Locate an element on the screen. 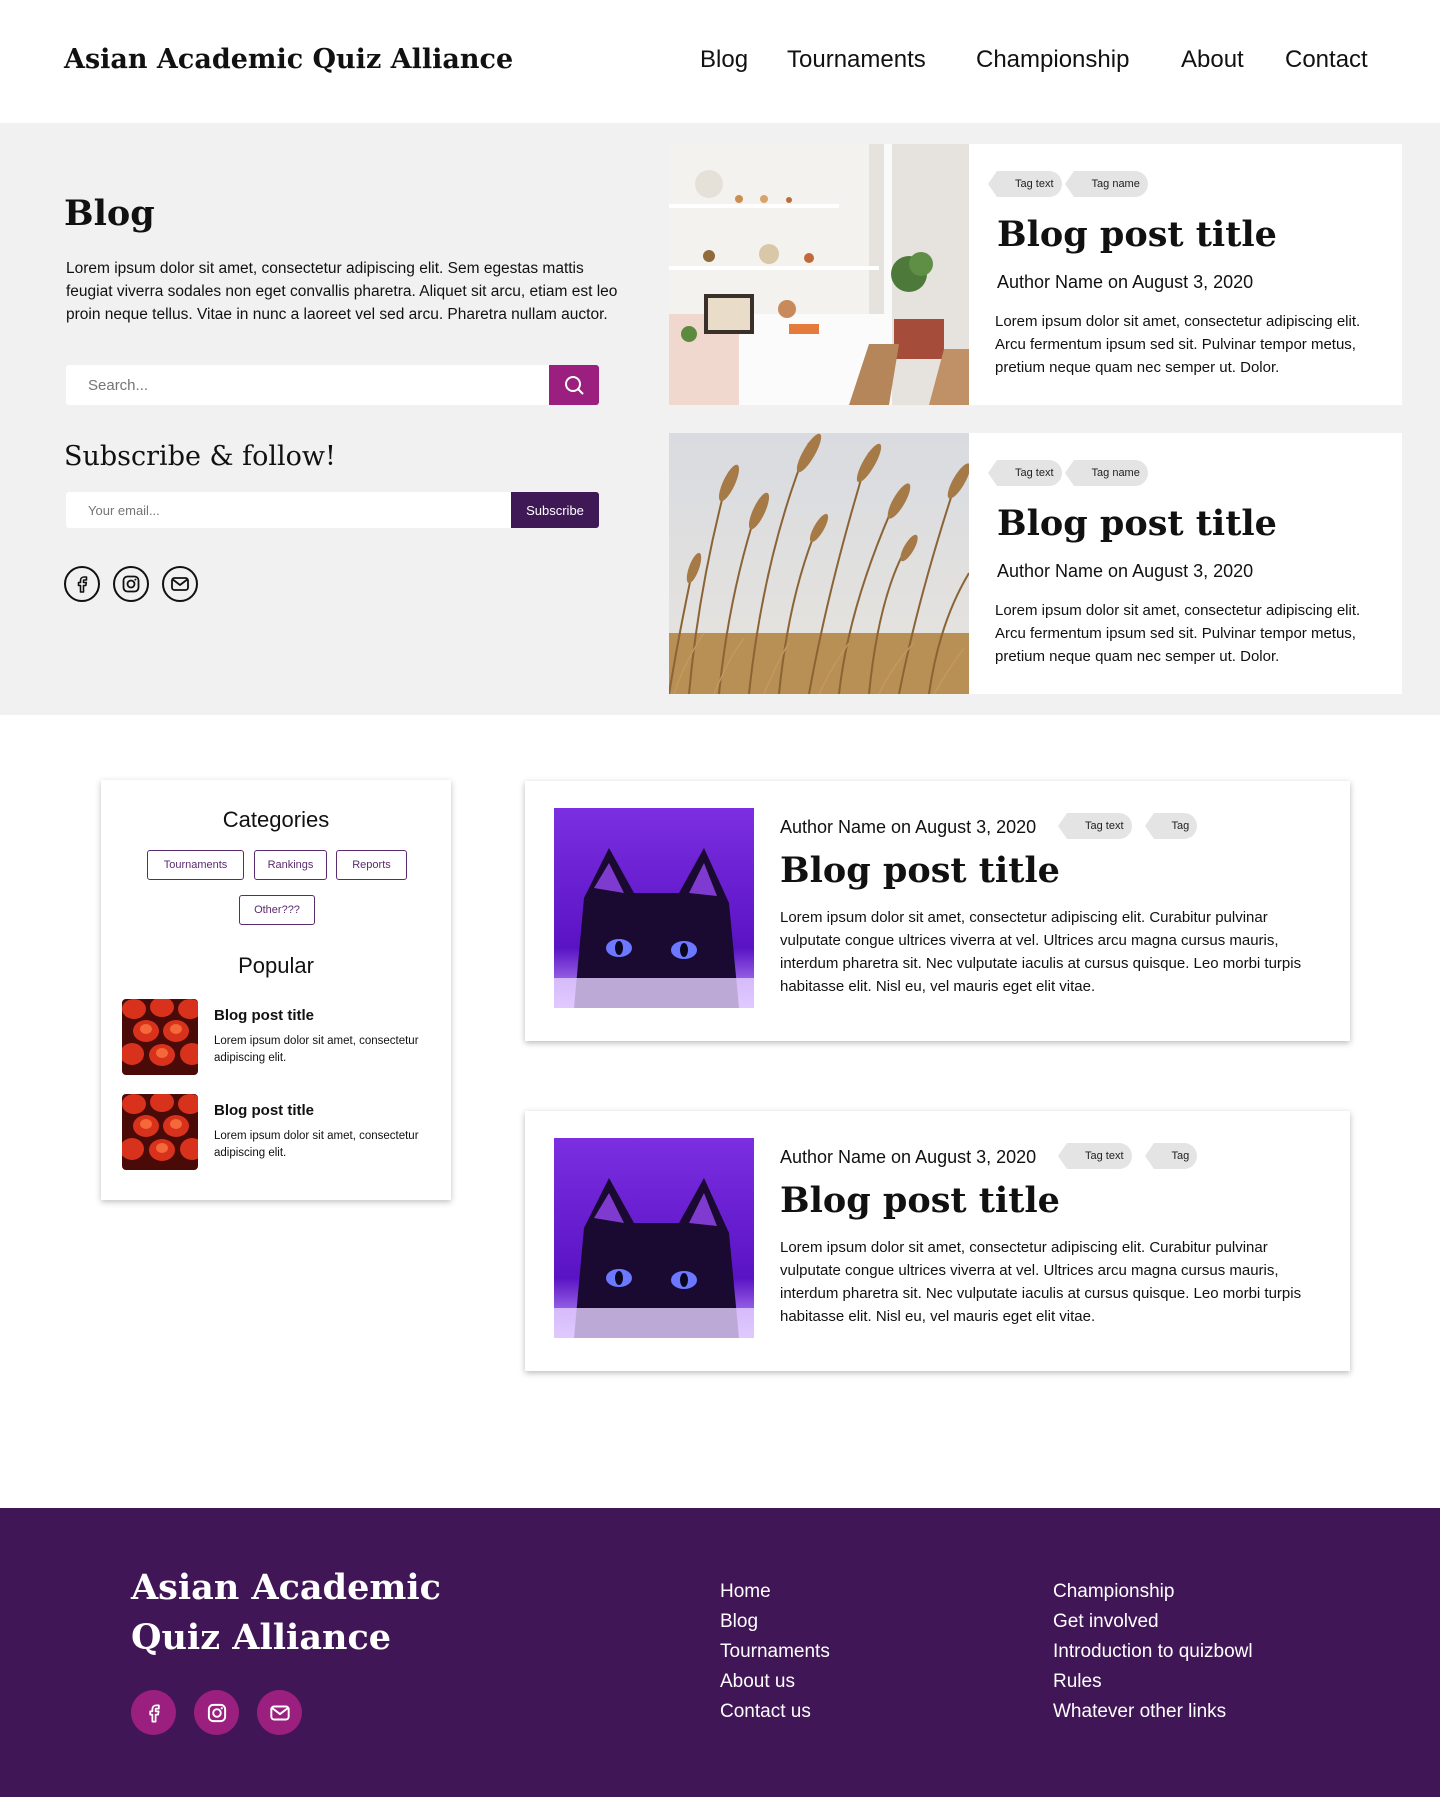 The height and width of the screenshot is (1797, 1440). footer-link-home: Home is located at coordinates (775, 1592).